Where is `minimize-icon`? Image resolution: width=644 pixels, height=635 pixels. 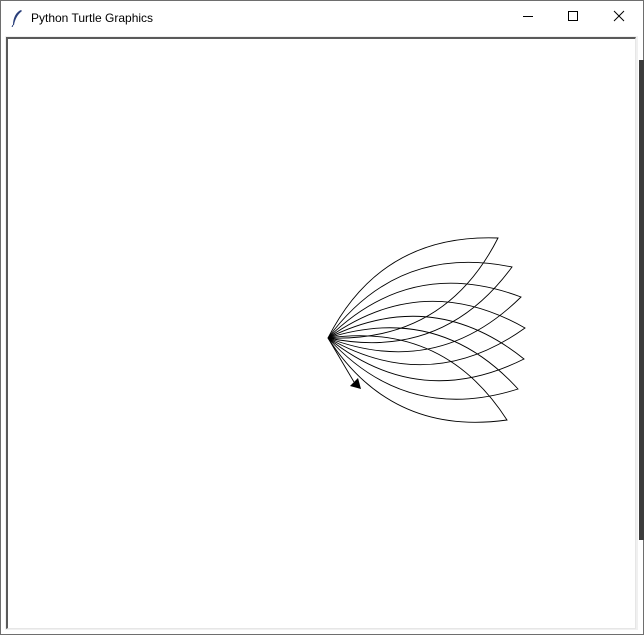 minimize-icon is located at coordinates (528, 18).